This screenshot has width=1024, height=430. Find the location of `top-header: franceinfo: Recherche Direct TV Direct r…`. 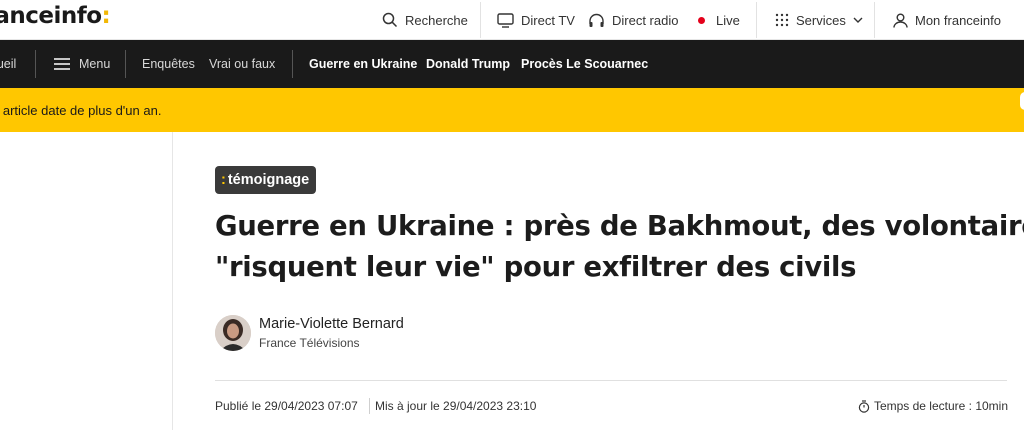

top-header: franceinfo: Recherche Direct TV Direct r… is located at coordinates (512, 20).